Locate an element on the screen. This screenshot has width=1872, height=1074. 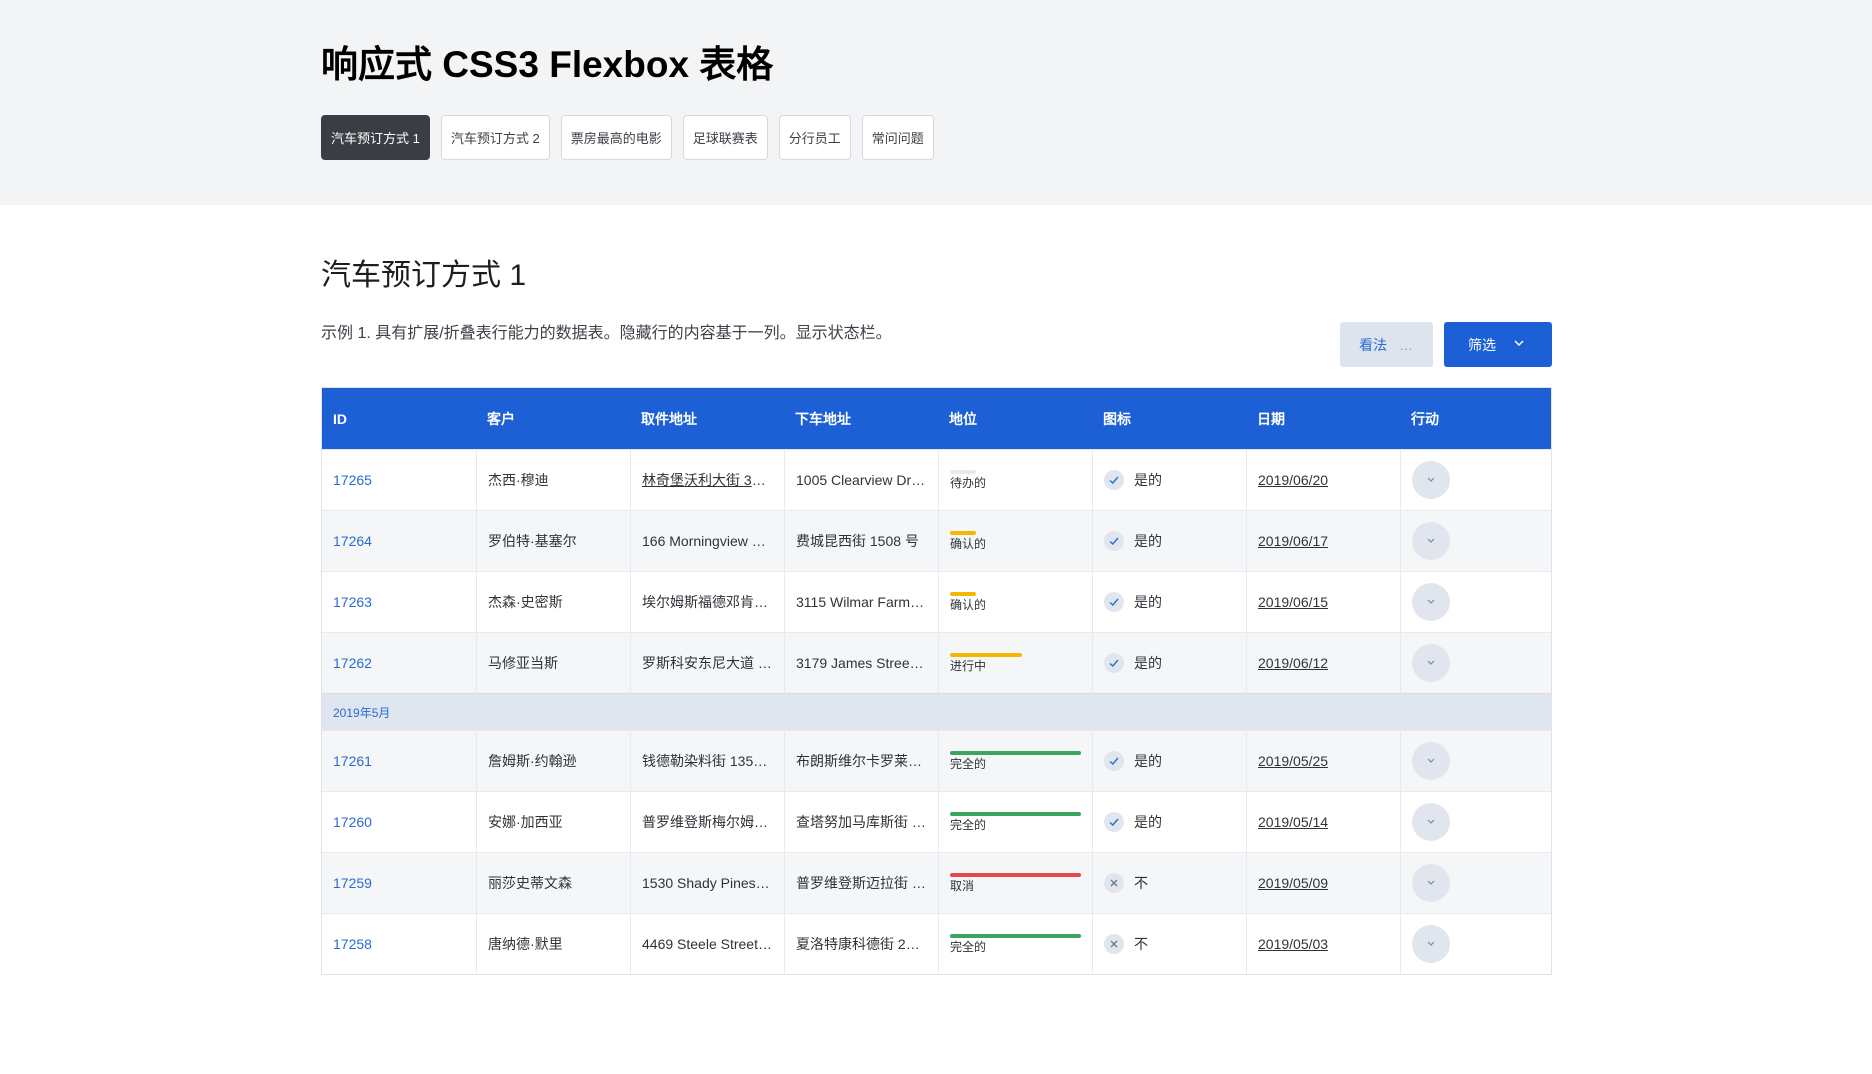
status-cell: 取消 is located at coordinates (1015, 883).